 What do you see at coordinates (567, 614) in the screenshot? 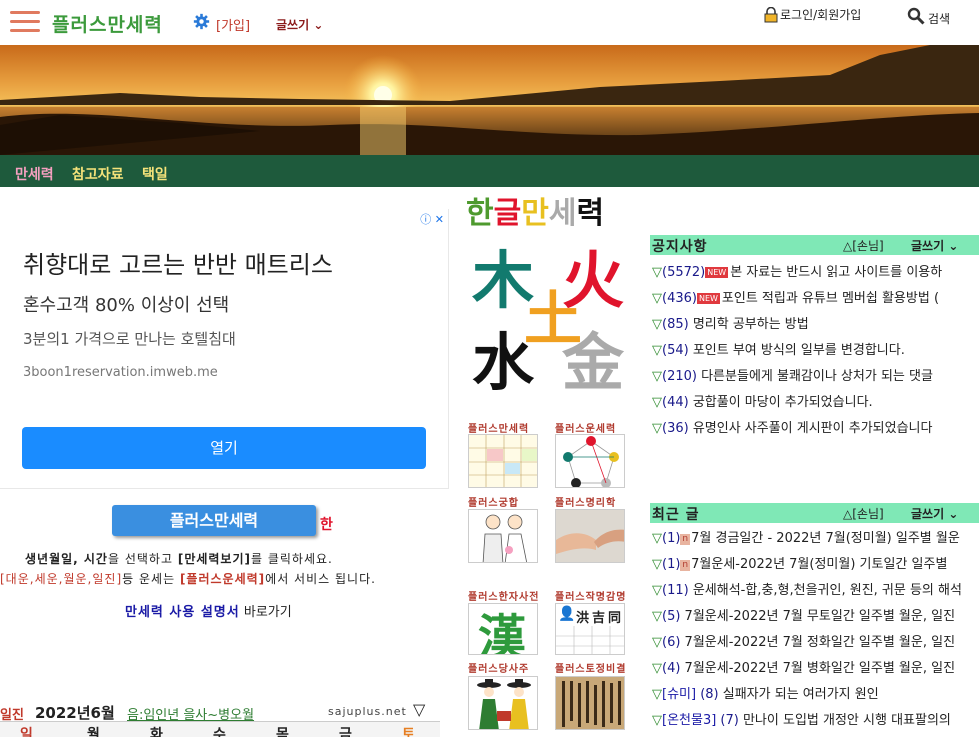
I see `person-icon: 👤` at bounding box center [567, 614].